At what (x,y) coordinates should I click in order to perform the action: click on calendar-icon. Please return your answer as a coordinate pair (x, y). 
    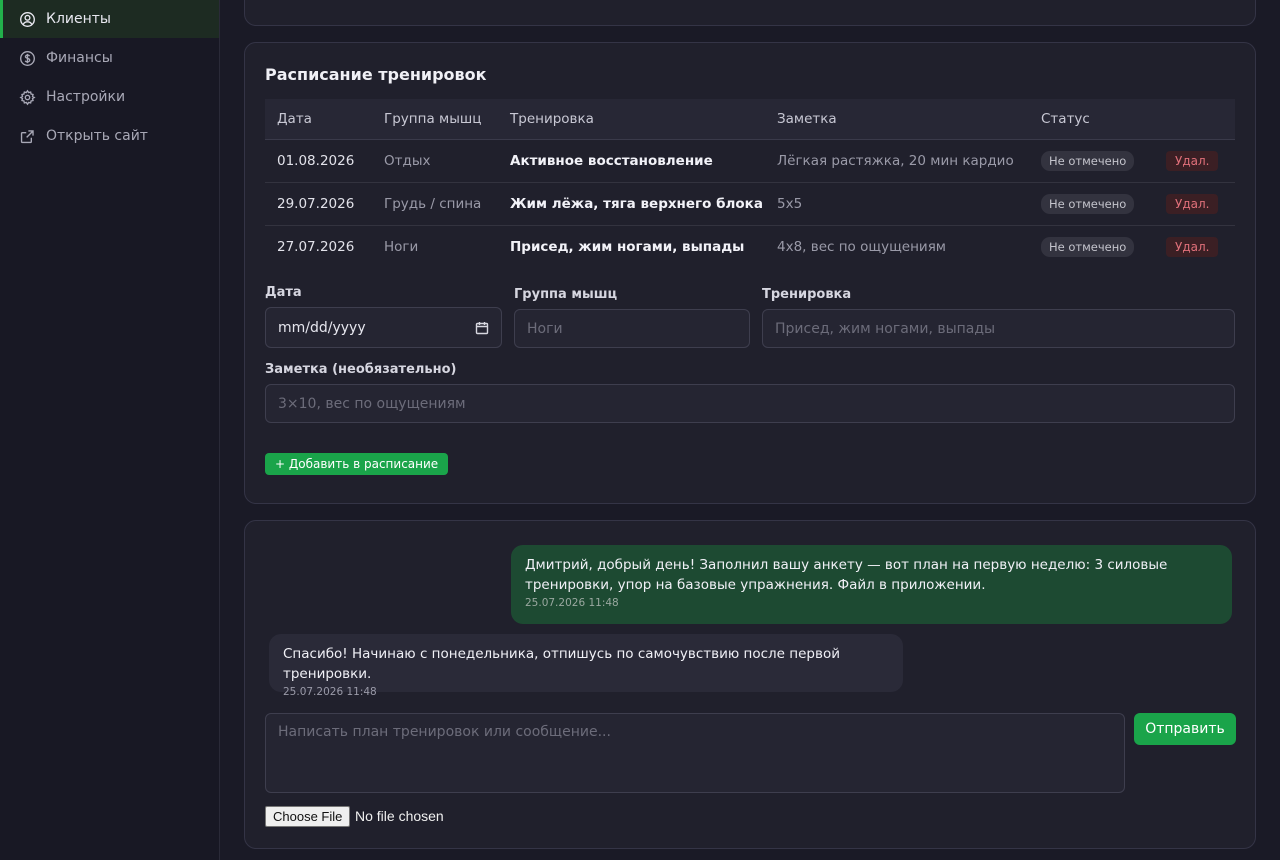
    Looking at the image, I should click on (482, 328).